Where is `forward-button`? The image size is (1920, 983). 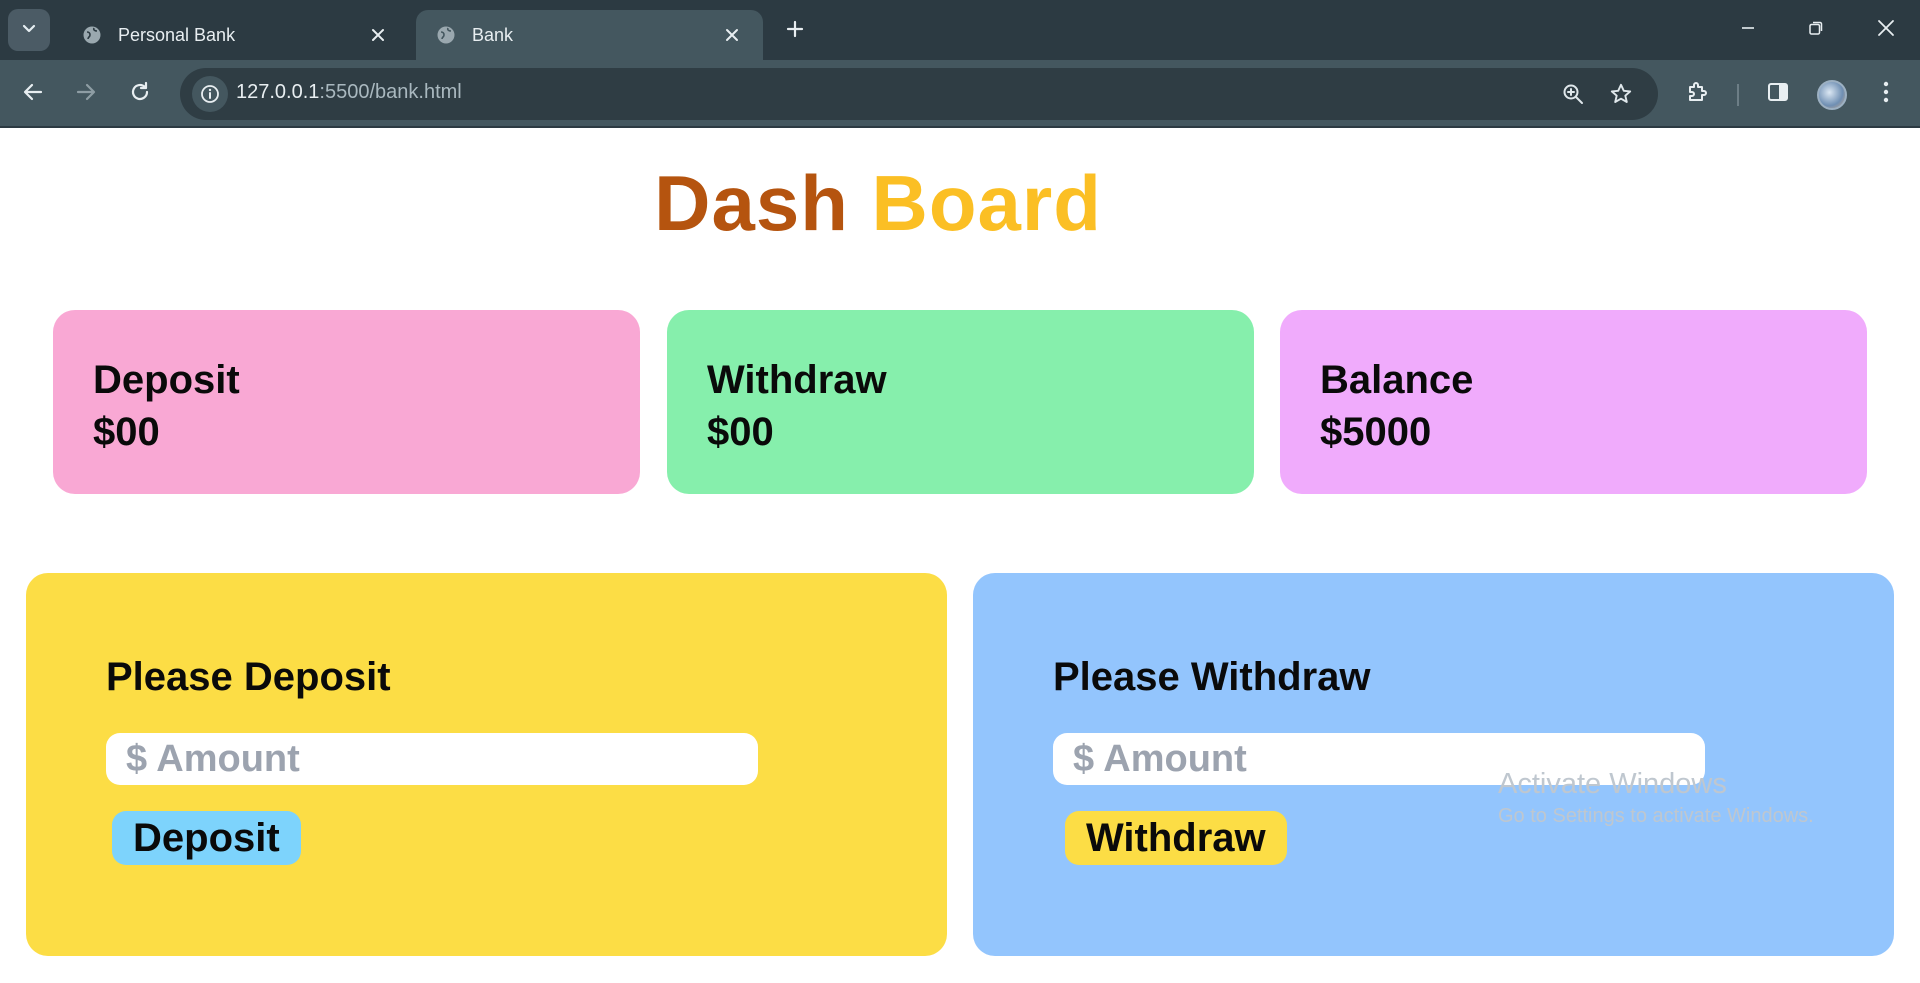 forward-button is located at coordinates (86, 94).